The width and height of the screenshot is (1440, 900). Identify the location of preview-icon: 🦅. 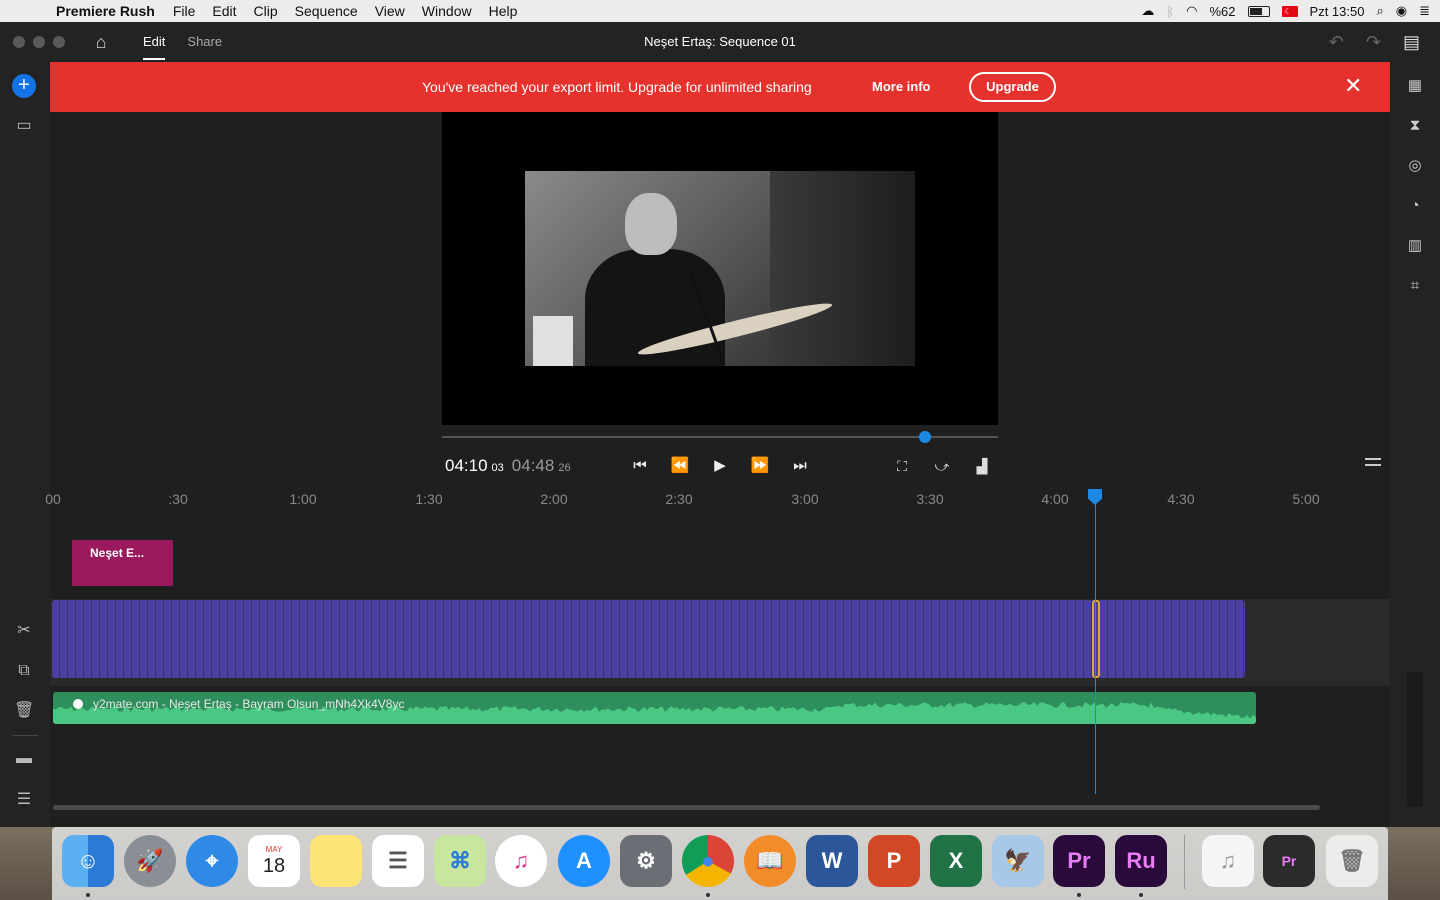
(1018, 861).